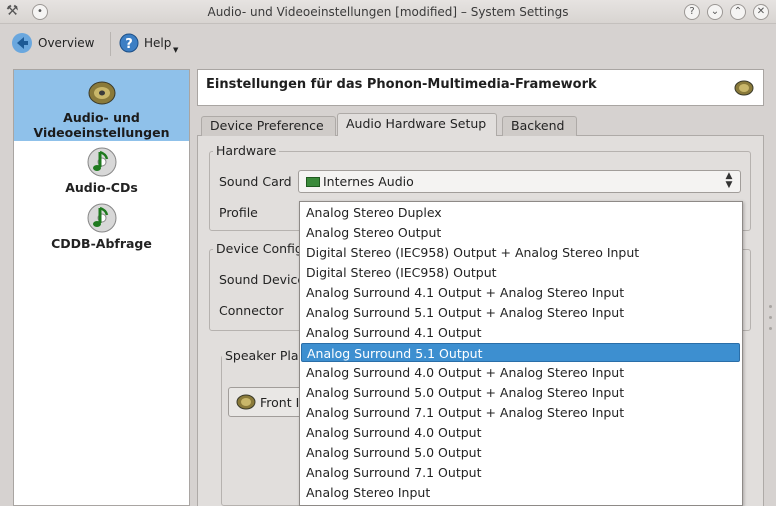 The height and width of the screenshot is (506, 776). Describe the element at coordinates (368, 181) in the screenshot. I see `sound-card-value: Internes Audio` at that location.